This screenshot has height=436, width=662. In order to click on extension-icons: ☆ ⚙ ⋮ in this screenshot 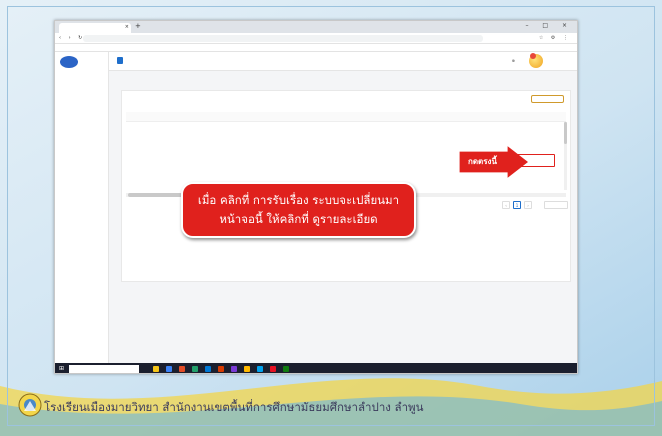, I will do `click(555, 38)`.